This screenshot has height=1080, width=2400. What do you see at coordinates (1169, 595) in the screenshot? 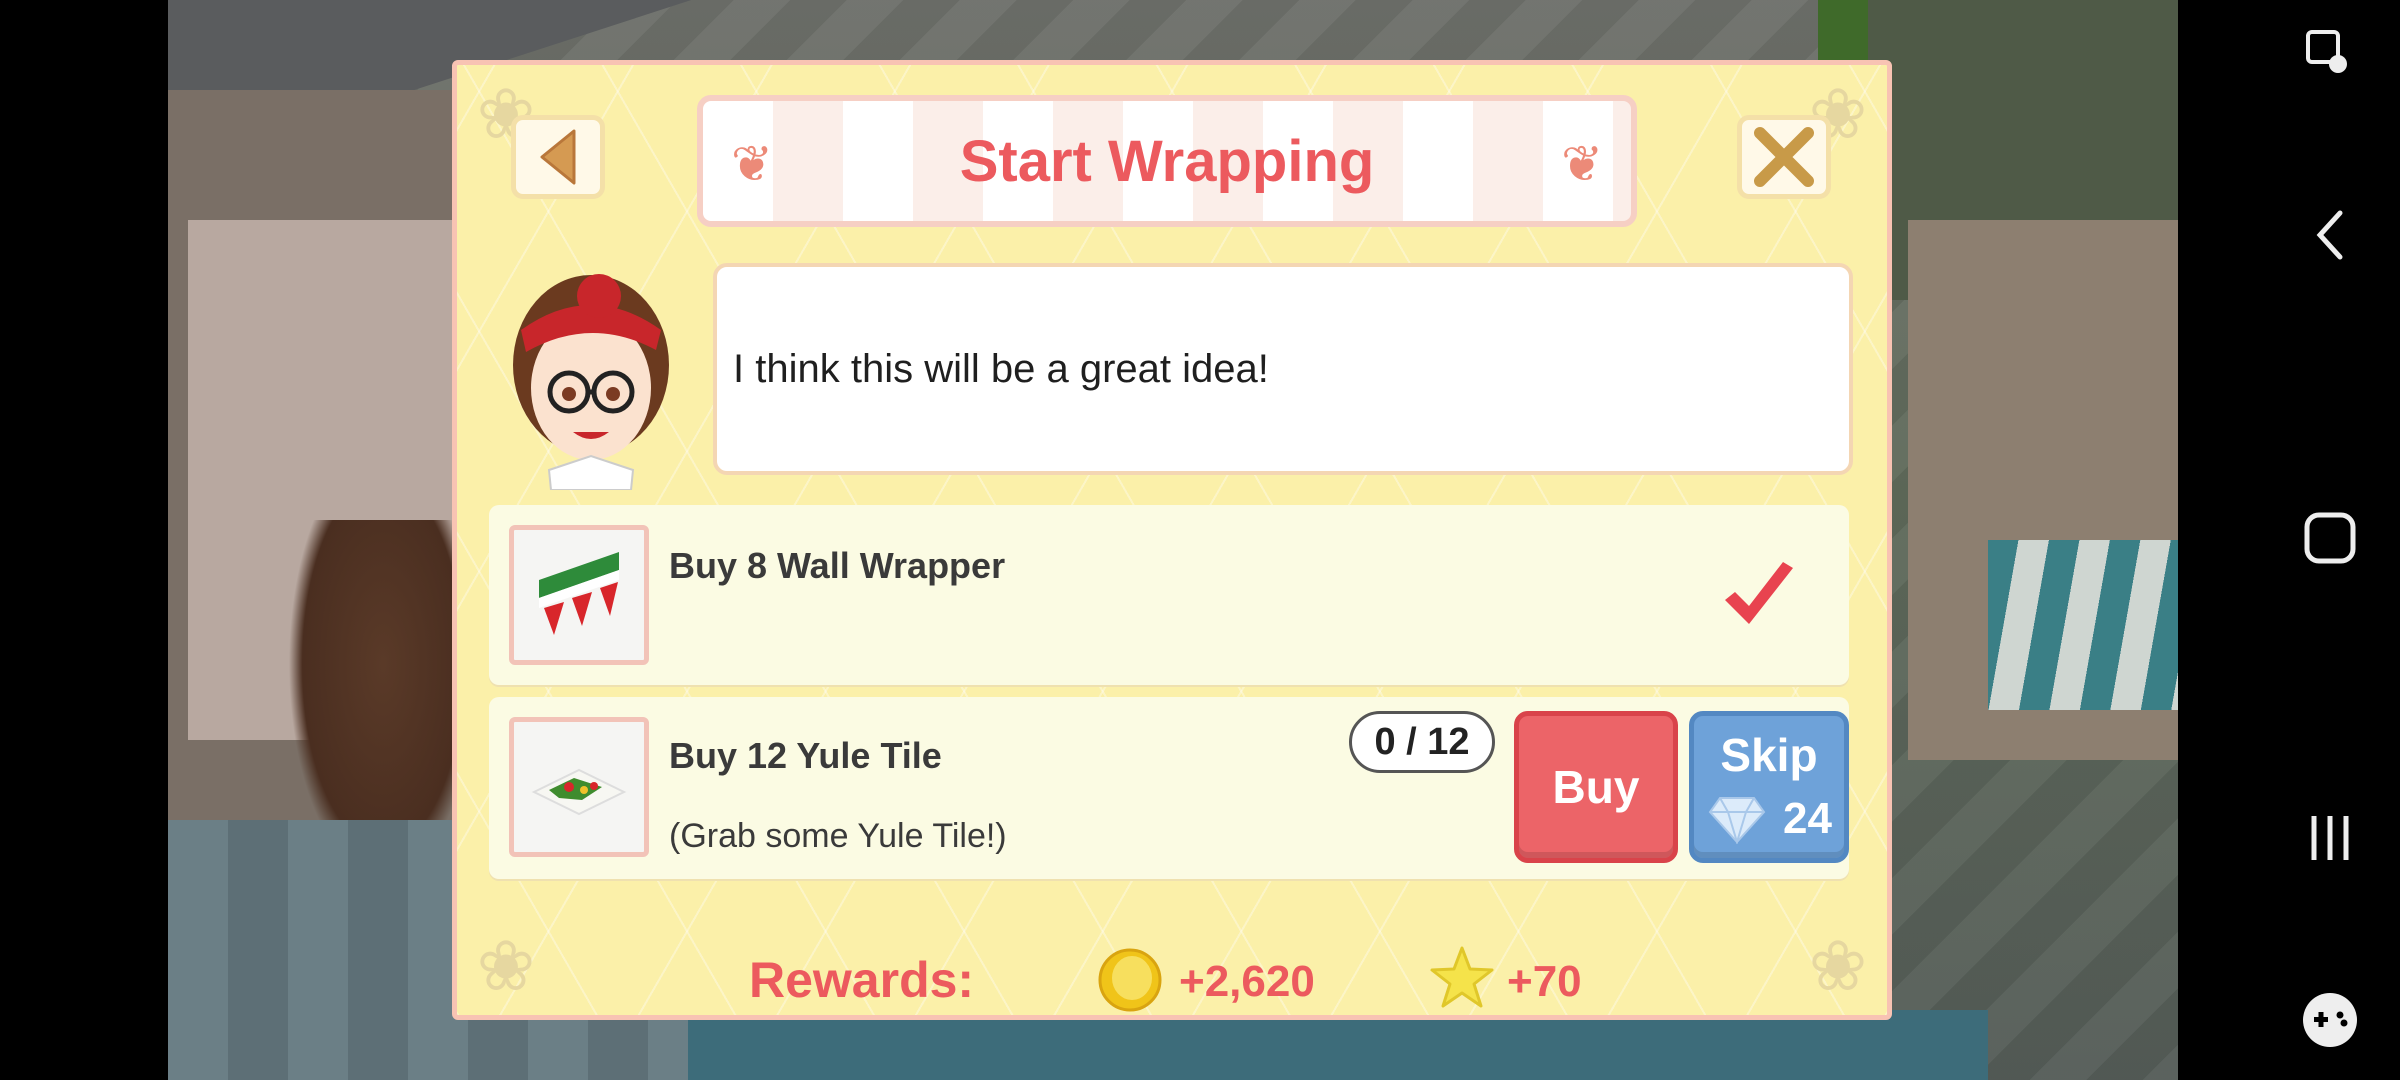
I see `task-row-wall-wrapper: Buy 8 Wall Wrapper` at bounding box center [1169, 595].